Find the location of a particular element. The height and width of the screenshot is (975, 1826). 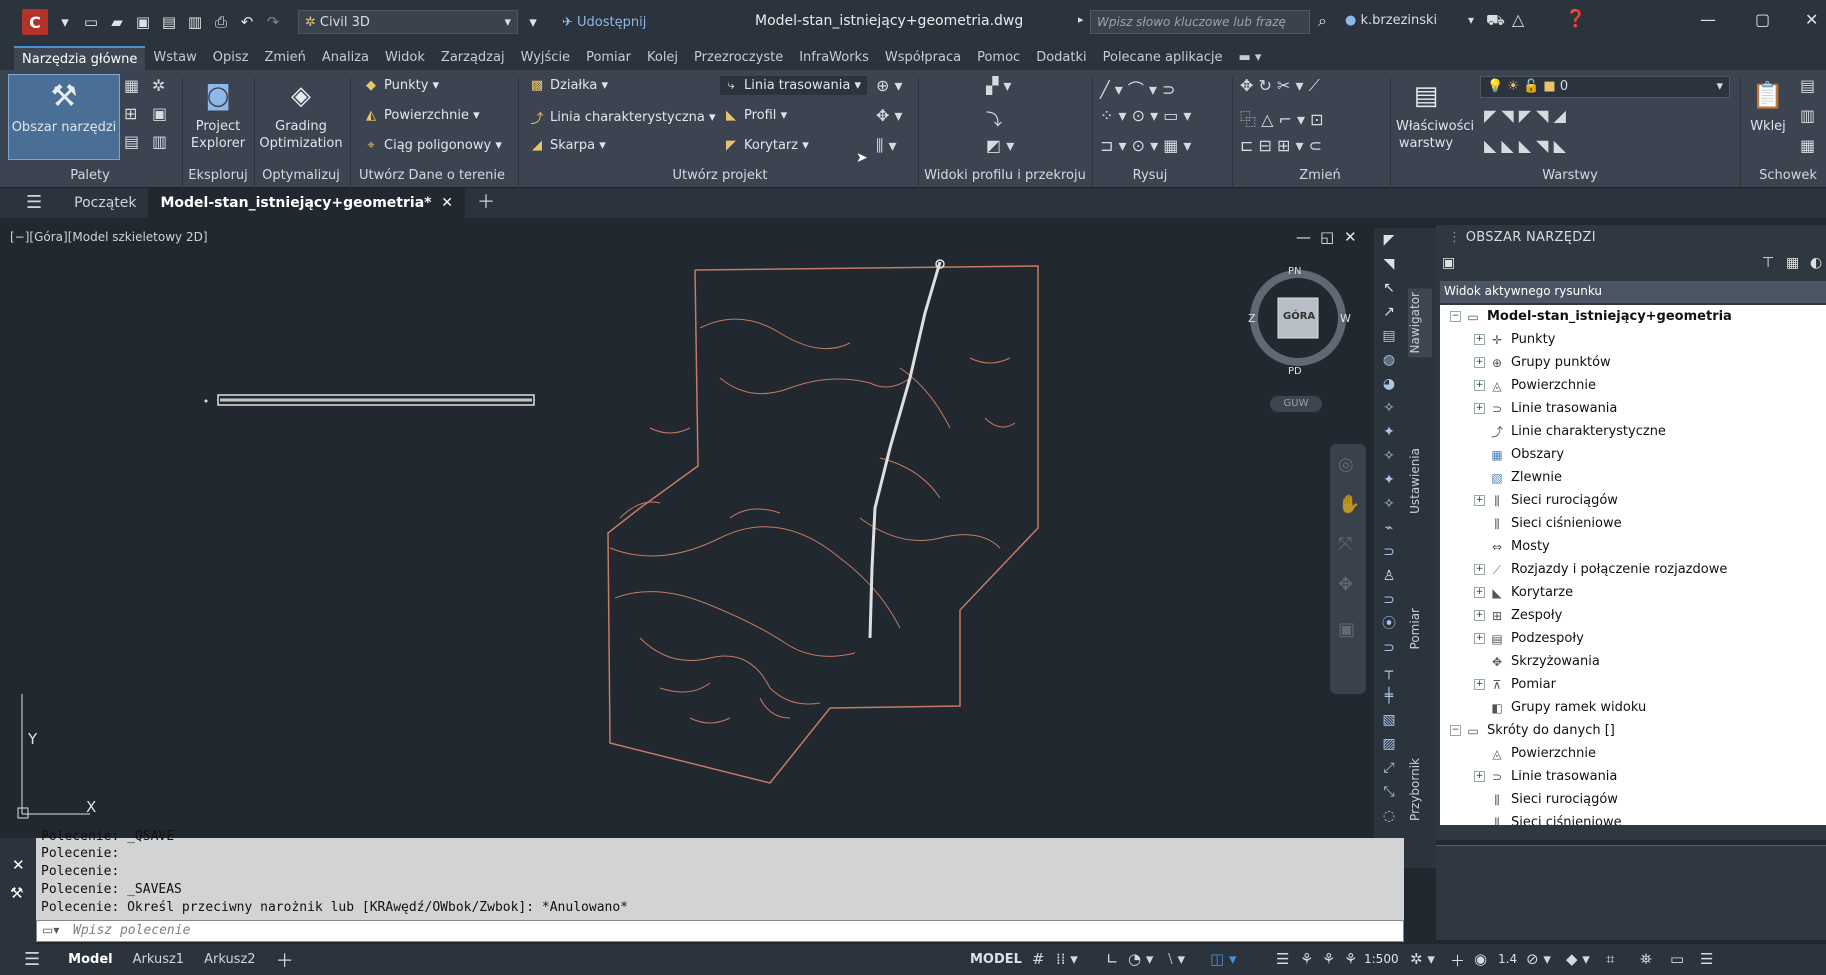

alignment-button: ⤷ Linia trasowania ▾ is located at coordinates (794, 85).